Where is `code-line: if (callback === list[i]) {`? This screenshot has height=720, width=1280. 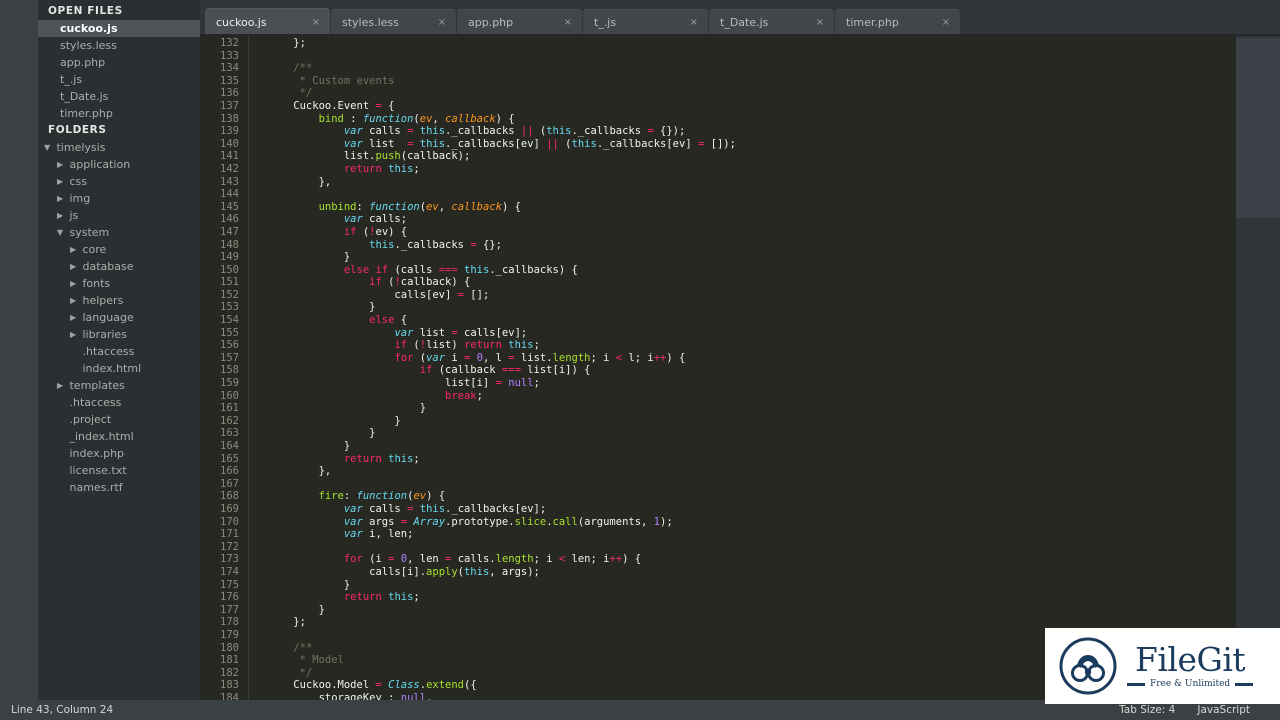
code-line: if (callback === list[i]) { is located at coordinates (742, 370).